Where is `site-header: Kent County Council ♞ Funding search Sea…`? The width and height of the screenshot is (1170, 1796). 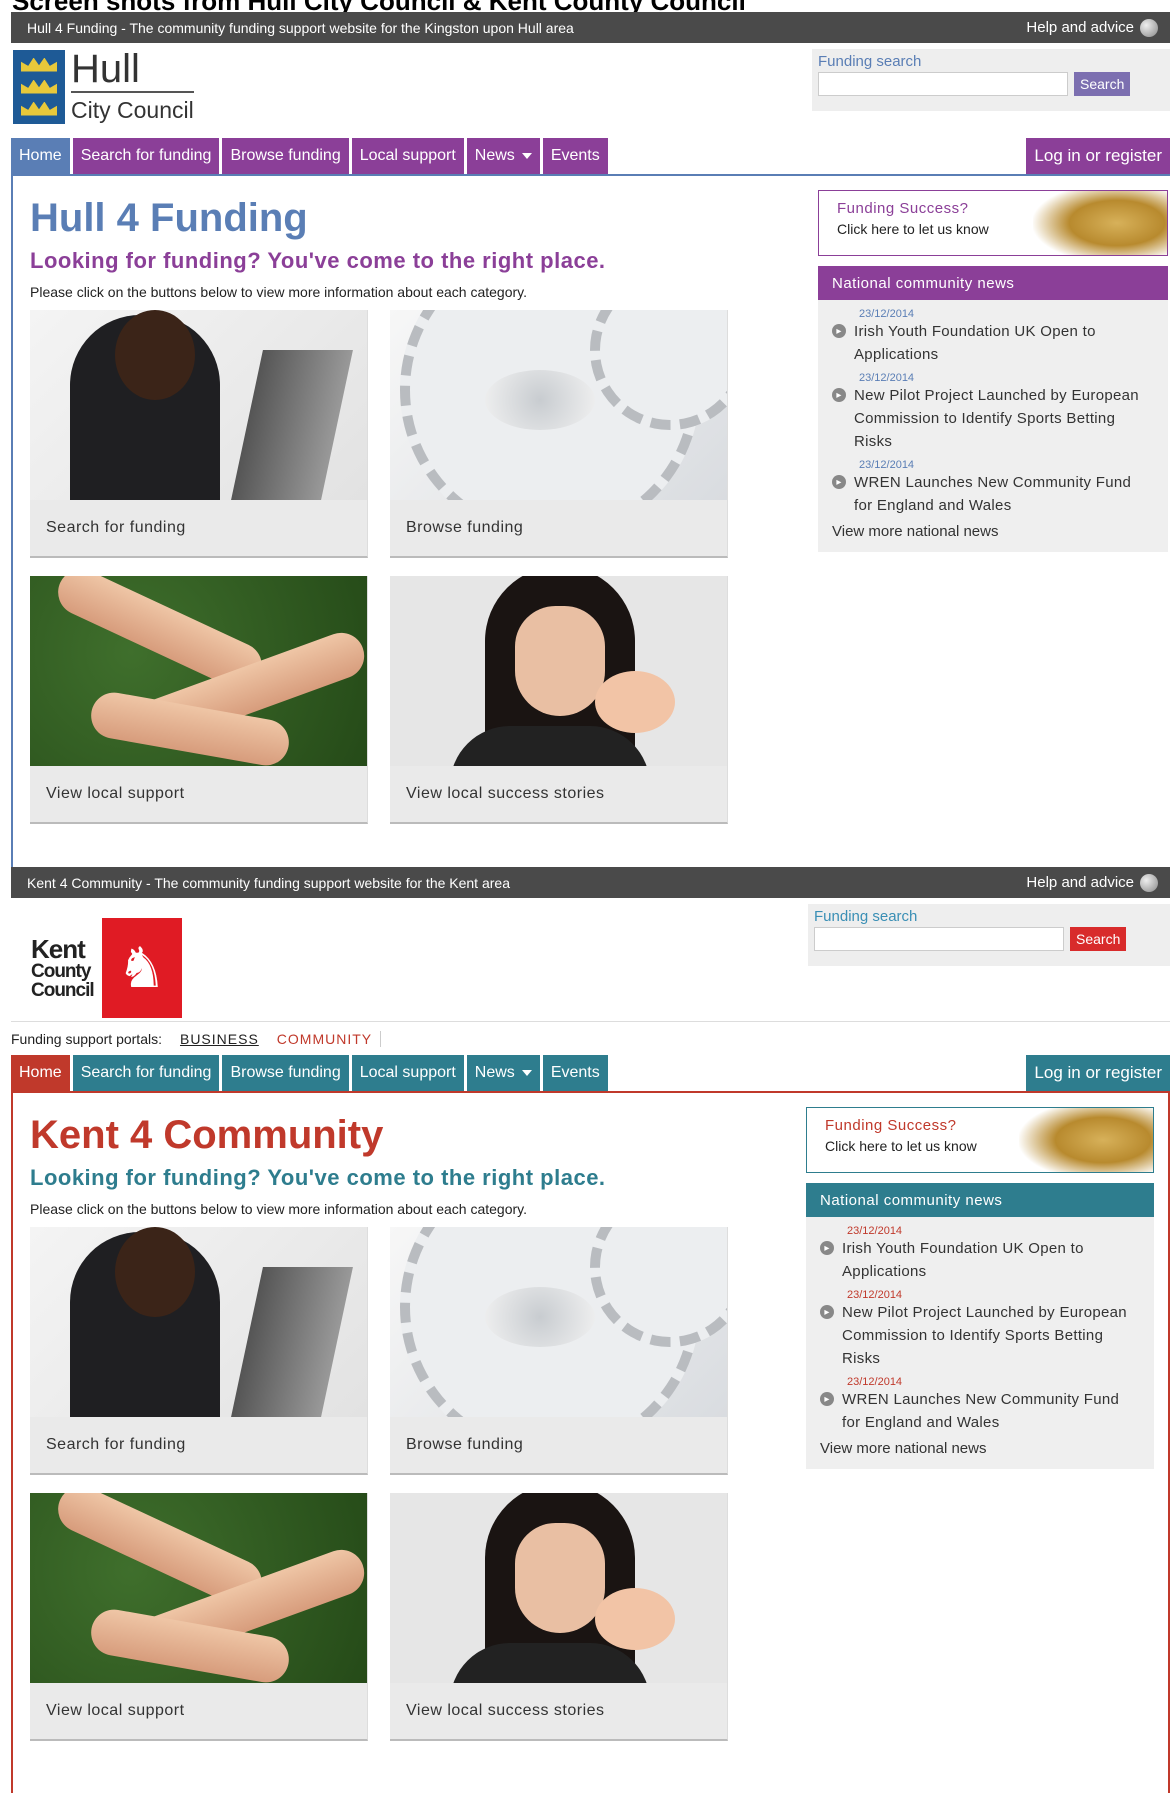 site-header: Kent County Council ♞ Funding search Sea… is located at coordinates (590, 976).